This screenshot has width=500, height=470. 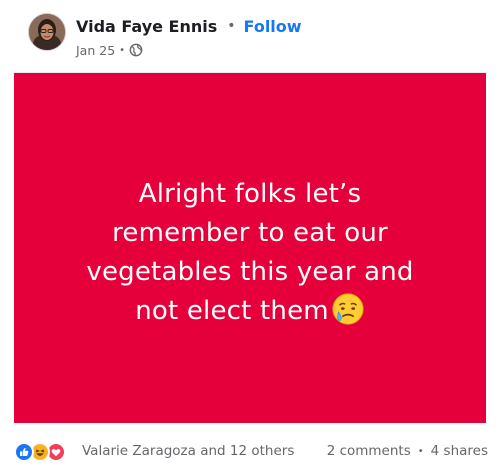 What do you see at coordinates (250, 272) in the screenshot?
I see `post-text-line: vegetables this year and` at bounding box center [250, 272].